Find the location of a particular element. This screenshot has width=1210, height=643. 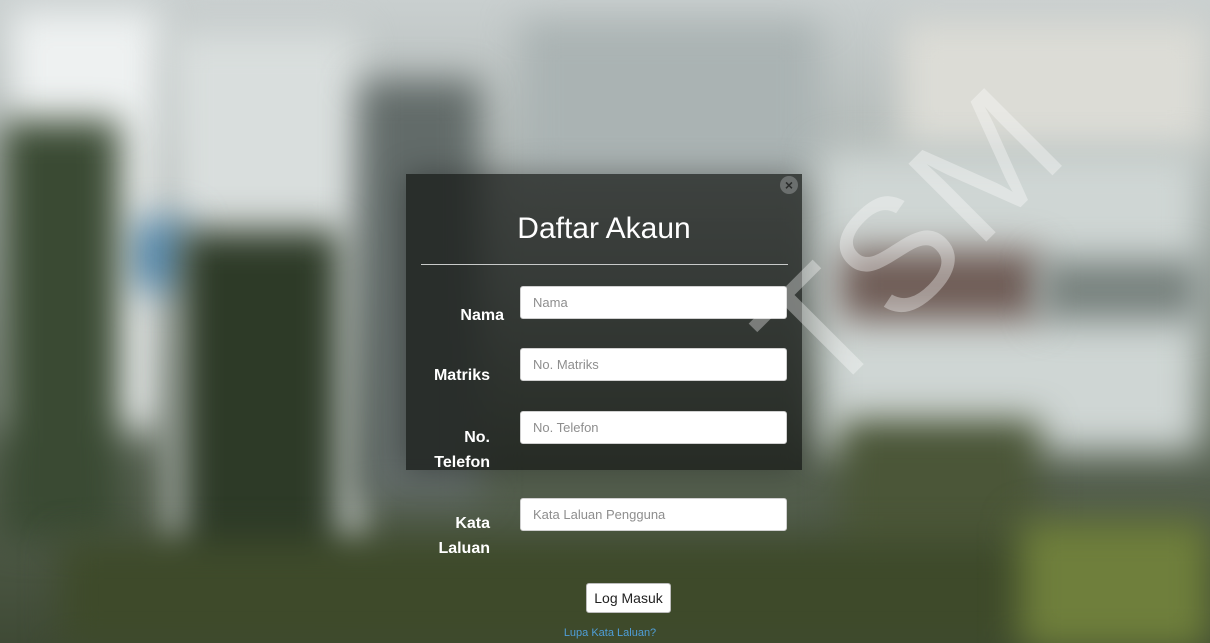

matric-label: Matriks is located at coordinates (461, 375).